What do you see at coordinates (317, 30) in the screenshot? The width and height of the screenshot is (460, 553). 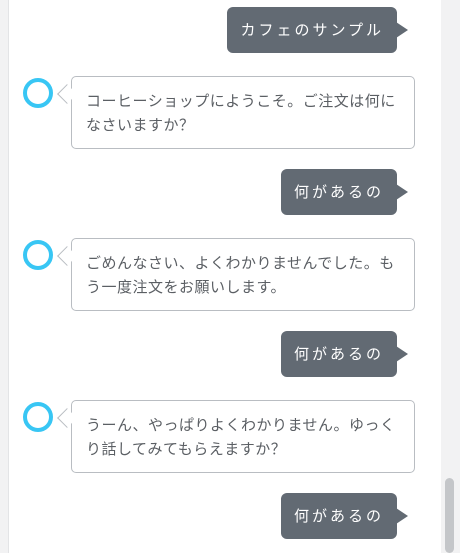 I see `user-message: カフェのサンプル` at bounding box center [317, 30].